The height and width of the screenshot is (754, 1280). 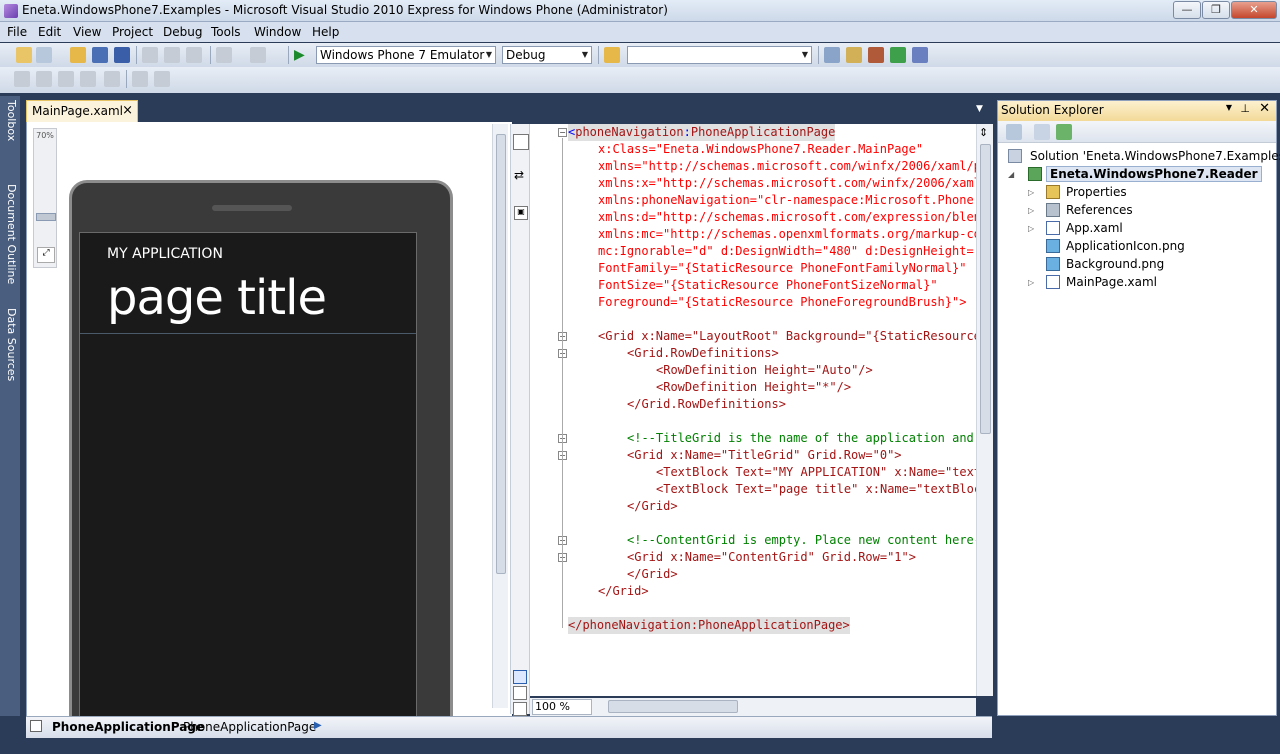 I want to click on undo-icon, so click(x=224, y=55).